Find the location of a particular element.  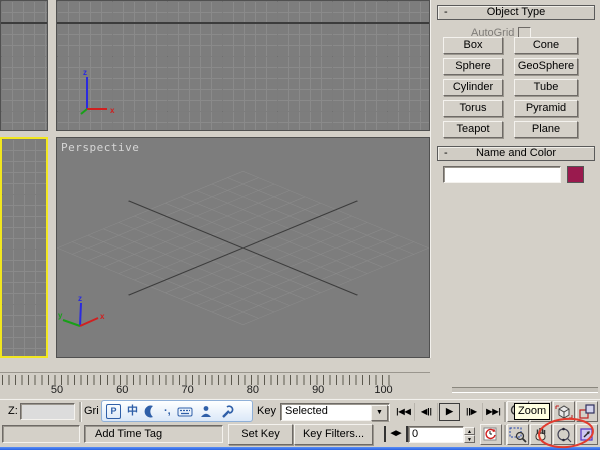

add-time-tag-bar: Add Time Tag is located at coordinates (153, 434).